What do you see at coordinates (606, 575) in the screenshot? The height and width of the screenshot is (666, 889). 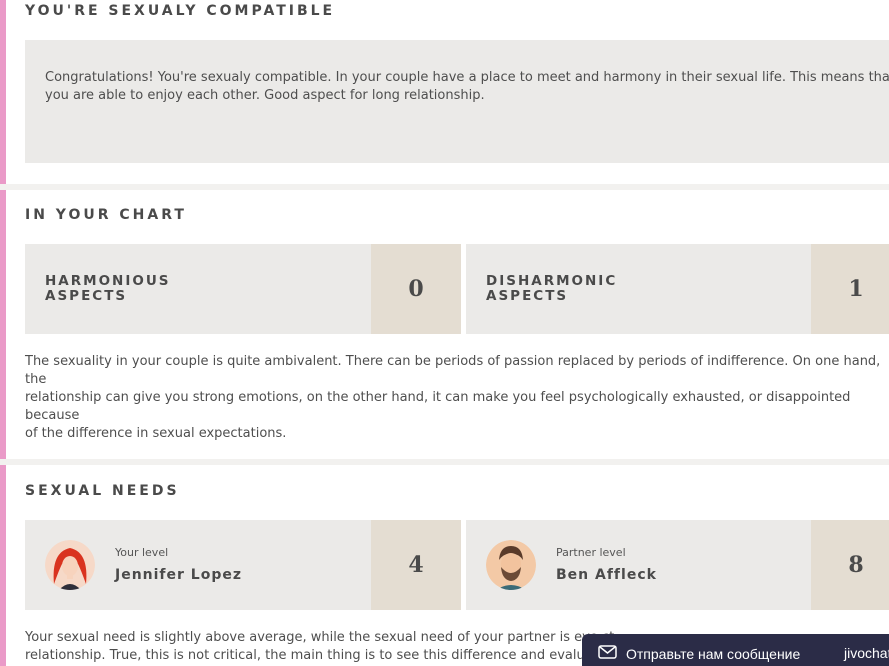 I see `partner-name: Ben Affleck` at bounding box center [606, 575].